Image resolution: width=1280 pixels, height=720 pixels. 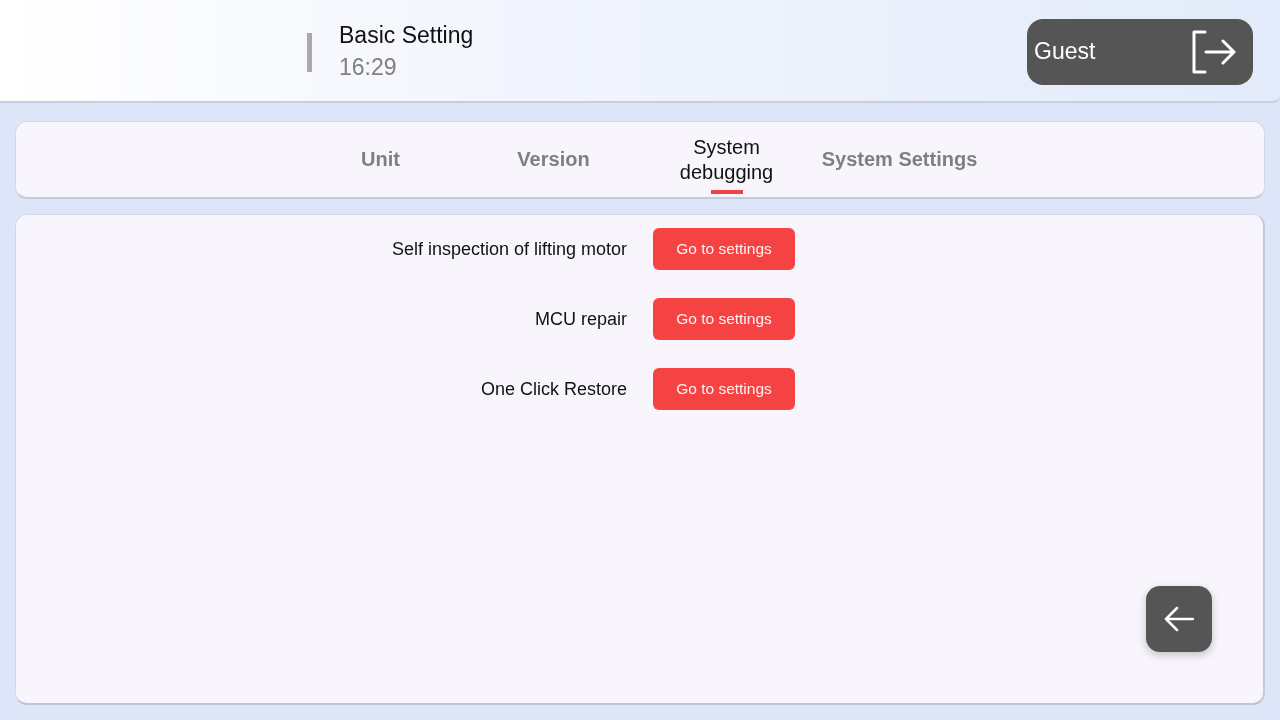 What do you see at coordinates (726, 159) in the screenshot?
I see `tab: System debugging` at bounding box center [726, 159].